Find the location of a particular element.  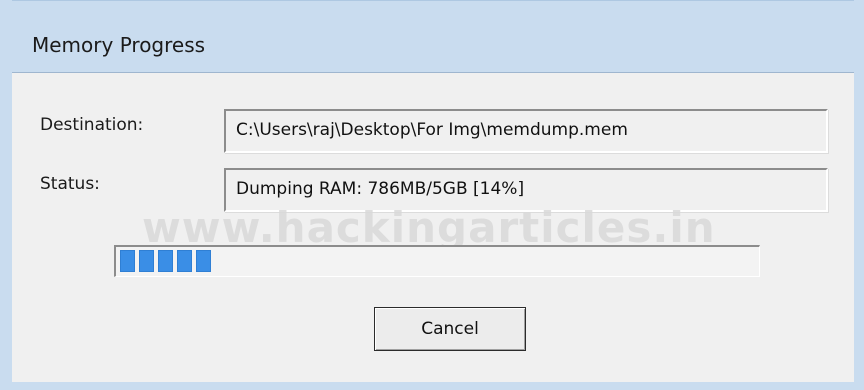

progress-fill is located at coordinates (437, 261).